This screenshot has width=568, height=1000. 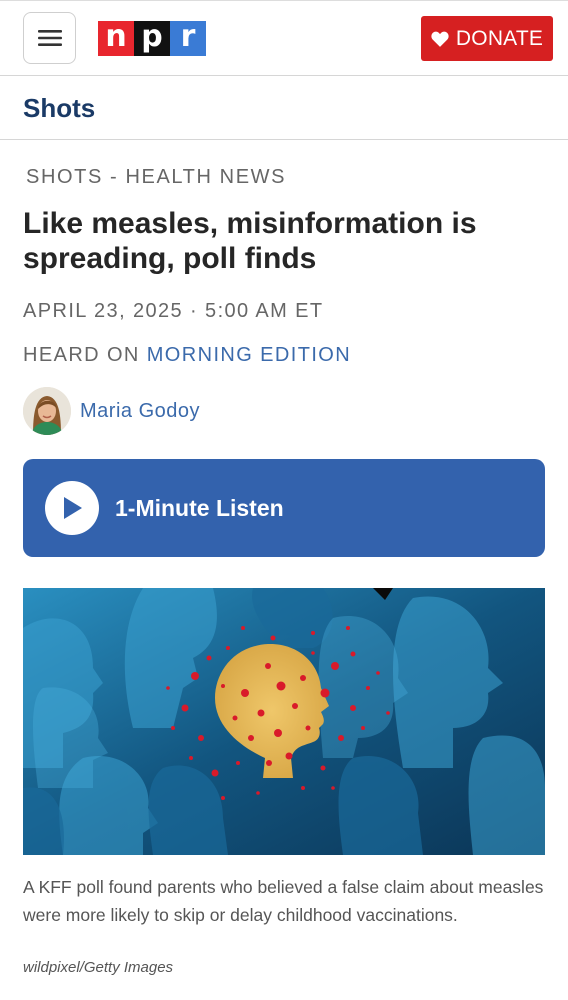 I want to click on program-link: MORNING EDITION, so click(x=249, y=355).